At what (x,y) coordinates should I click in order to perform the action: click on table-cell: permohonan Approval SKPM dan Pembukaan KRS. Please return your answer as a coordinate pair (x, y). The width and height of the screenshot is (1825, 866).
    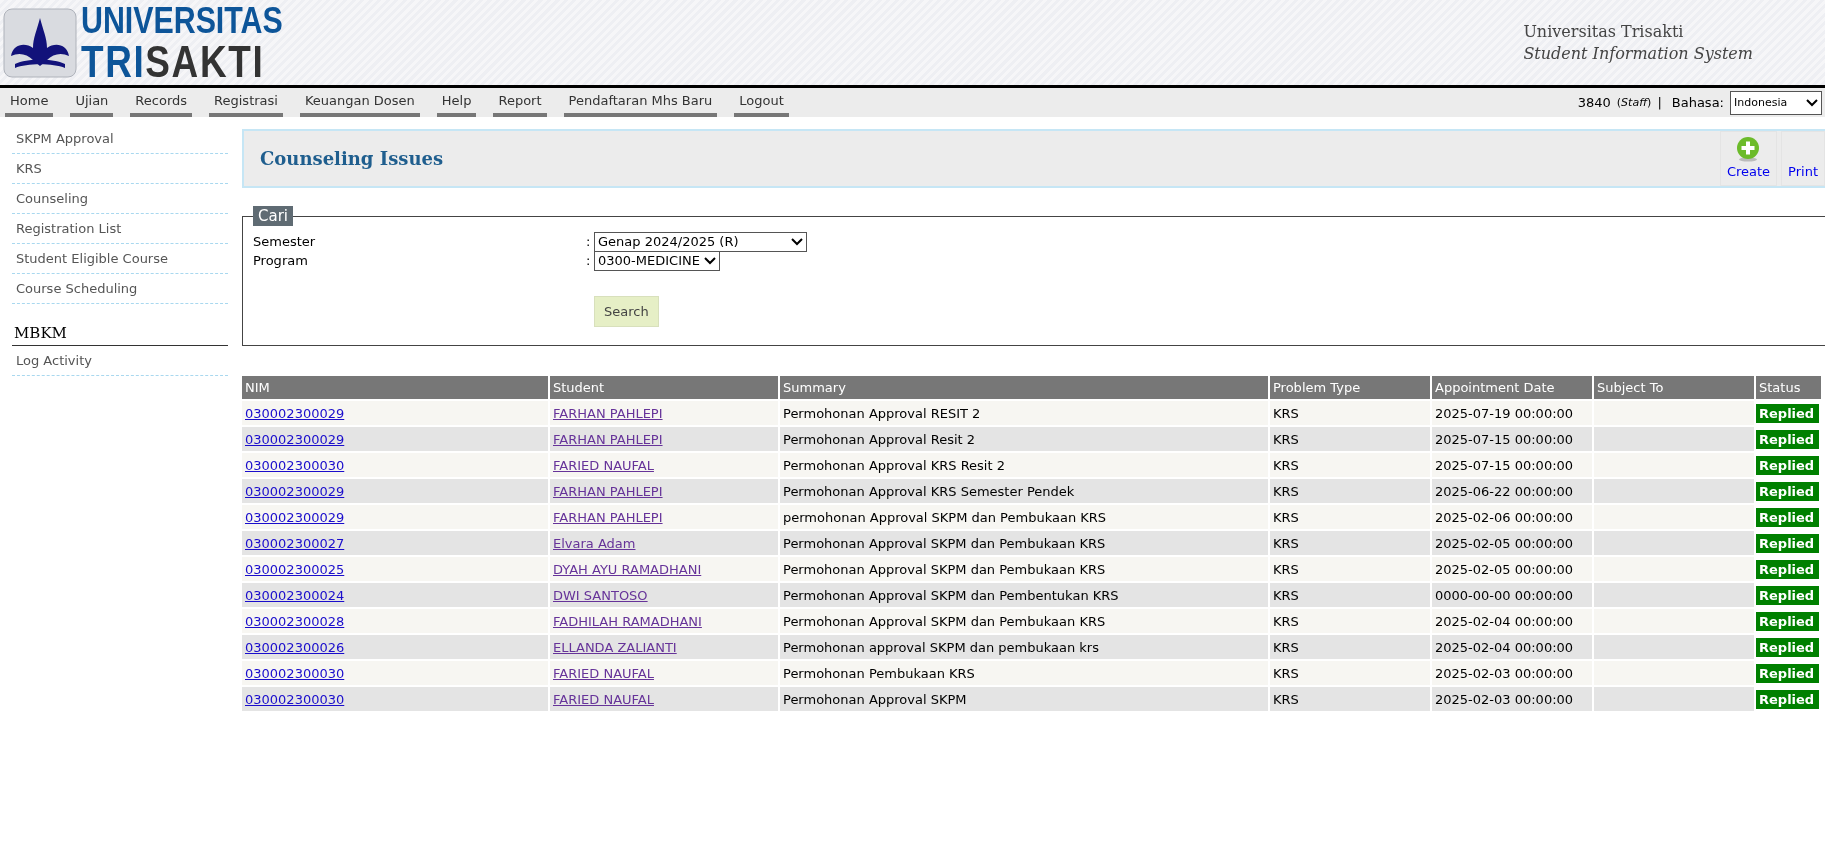
    Looking at the image, I should click on (1024, 517).